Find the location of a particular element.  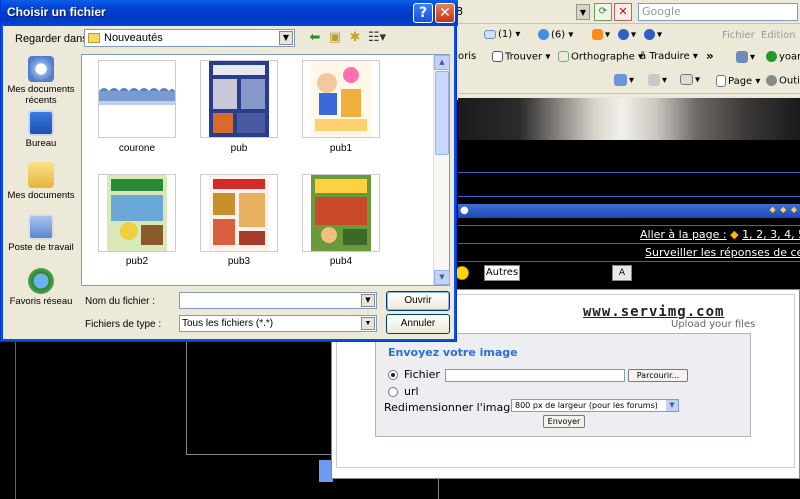

file-name: pub is located at coordinates (239, 148).